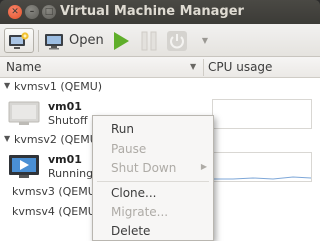  Describe the element at coordinates (15, 12) in the screenshot. I see `close-window-button: ✕` at that location.